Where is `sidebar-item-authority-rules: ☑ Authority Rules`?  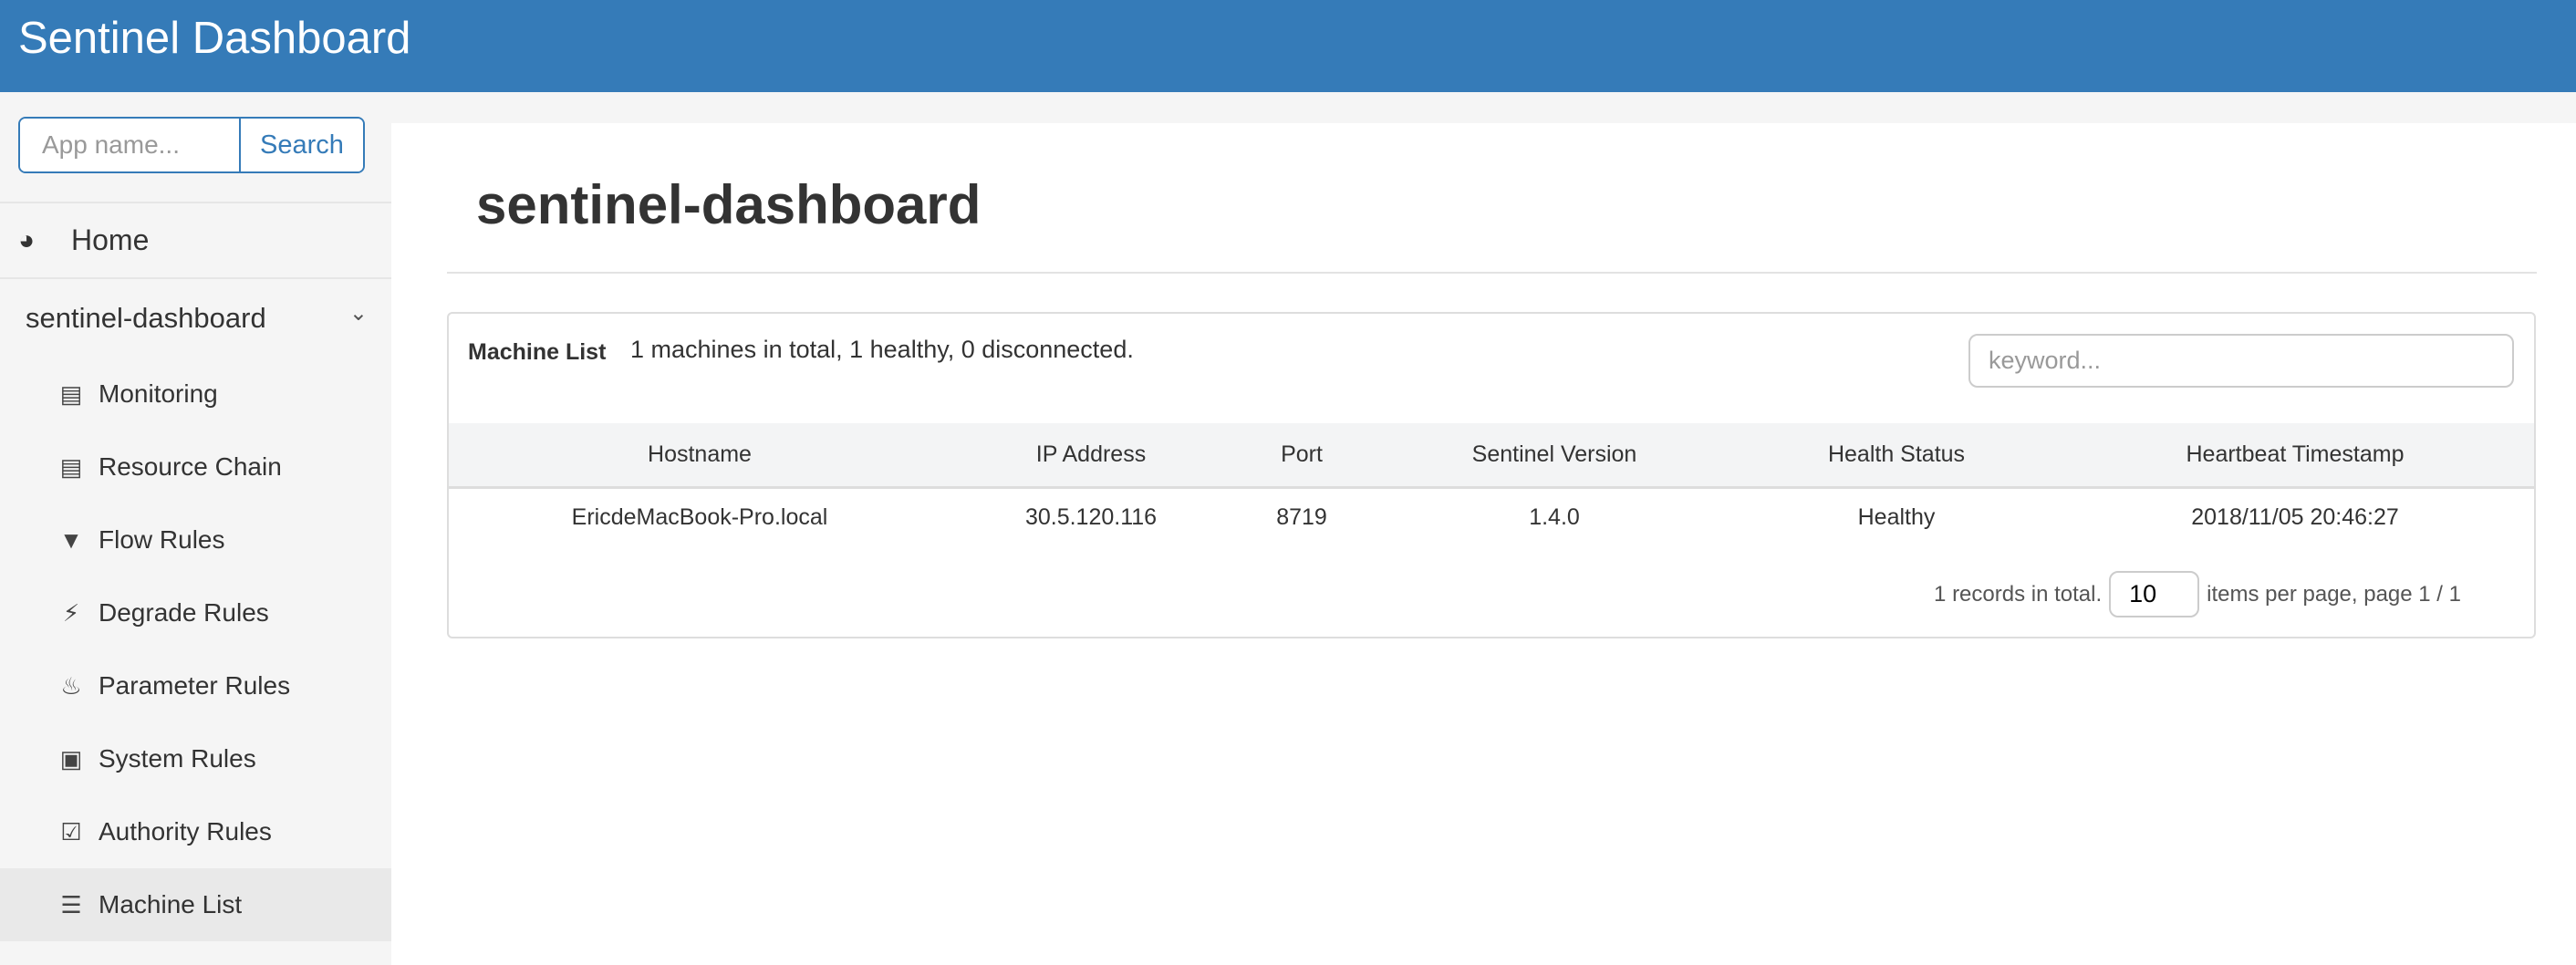
sidebar-item-authority-rules: ☑ Authority Rules is located at coordinates (195, 832).